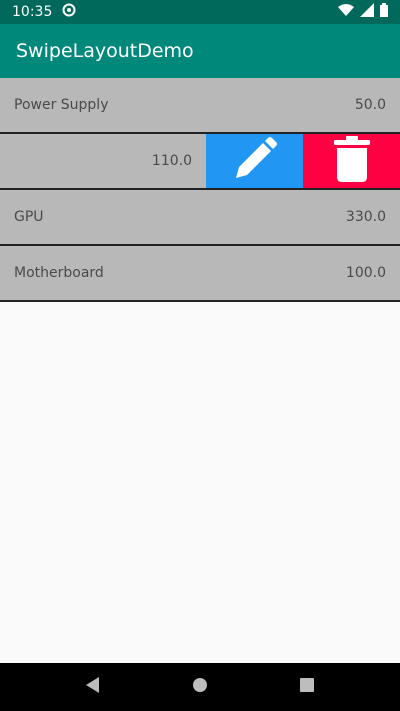 The width and height of the screenshot is (400, 711). I want to click on list-item: GPU 330.0, so click(200, 218).